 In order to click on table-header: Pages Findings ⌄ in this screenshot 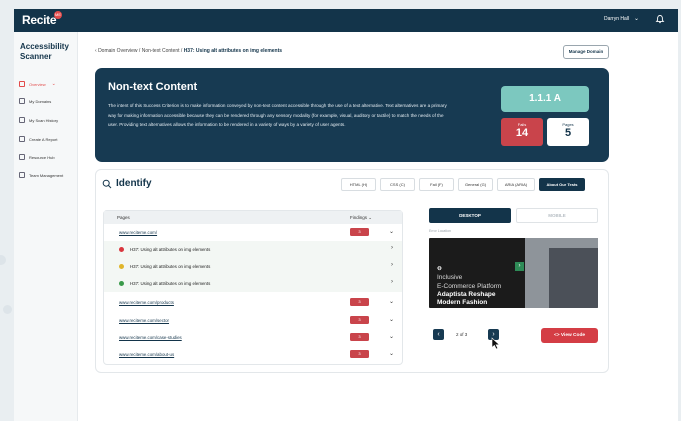, I will do `click(253, 217)`.